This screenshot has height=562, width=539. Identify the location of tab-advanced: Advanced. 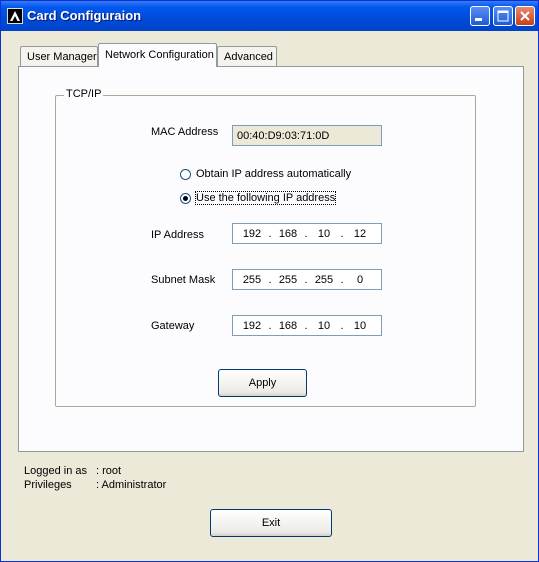
(247, 56).